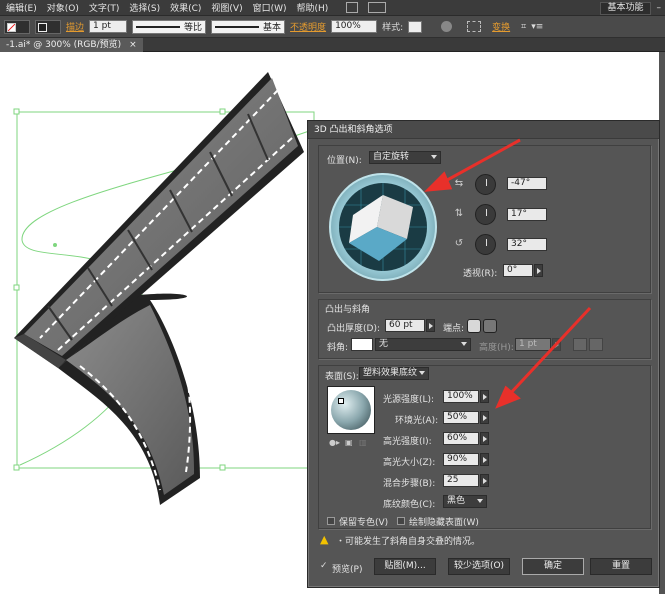 Image resolution: width=665 pixels, height=594 pixels. I want to click on profile-line, so click(158, 26).